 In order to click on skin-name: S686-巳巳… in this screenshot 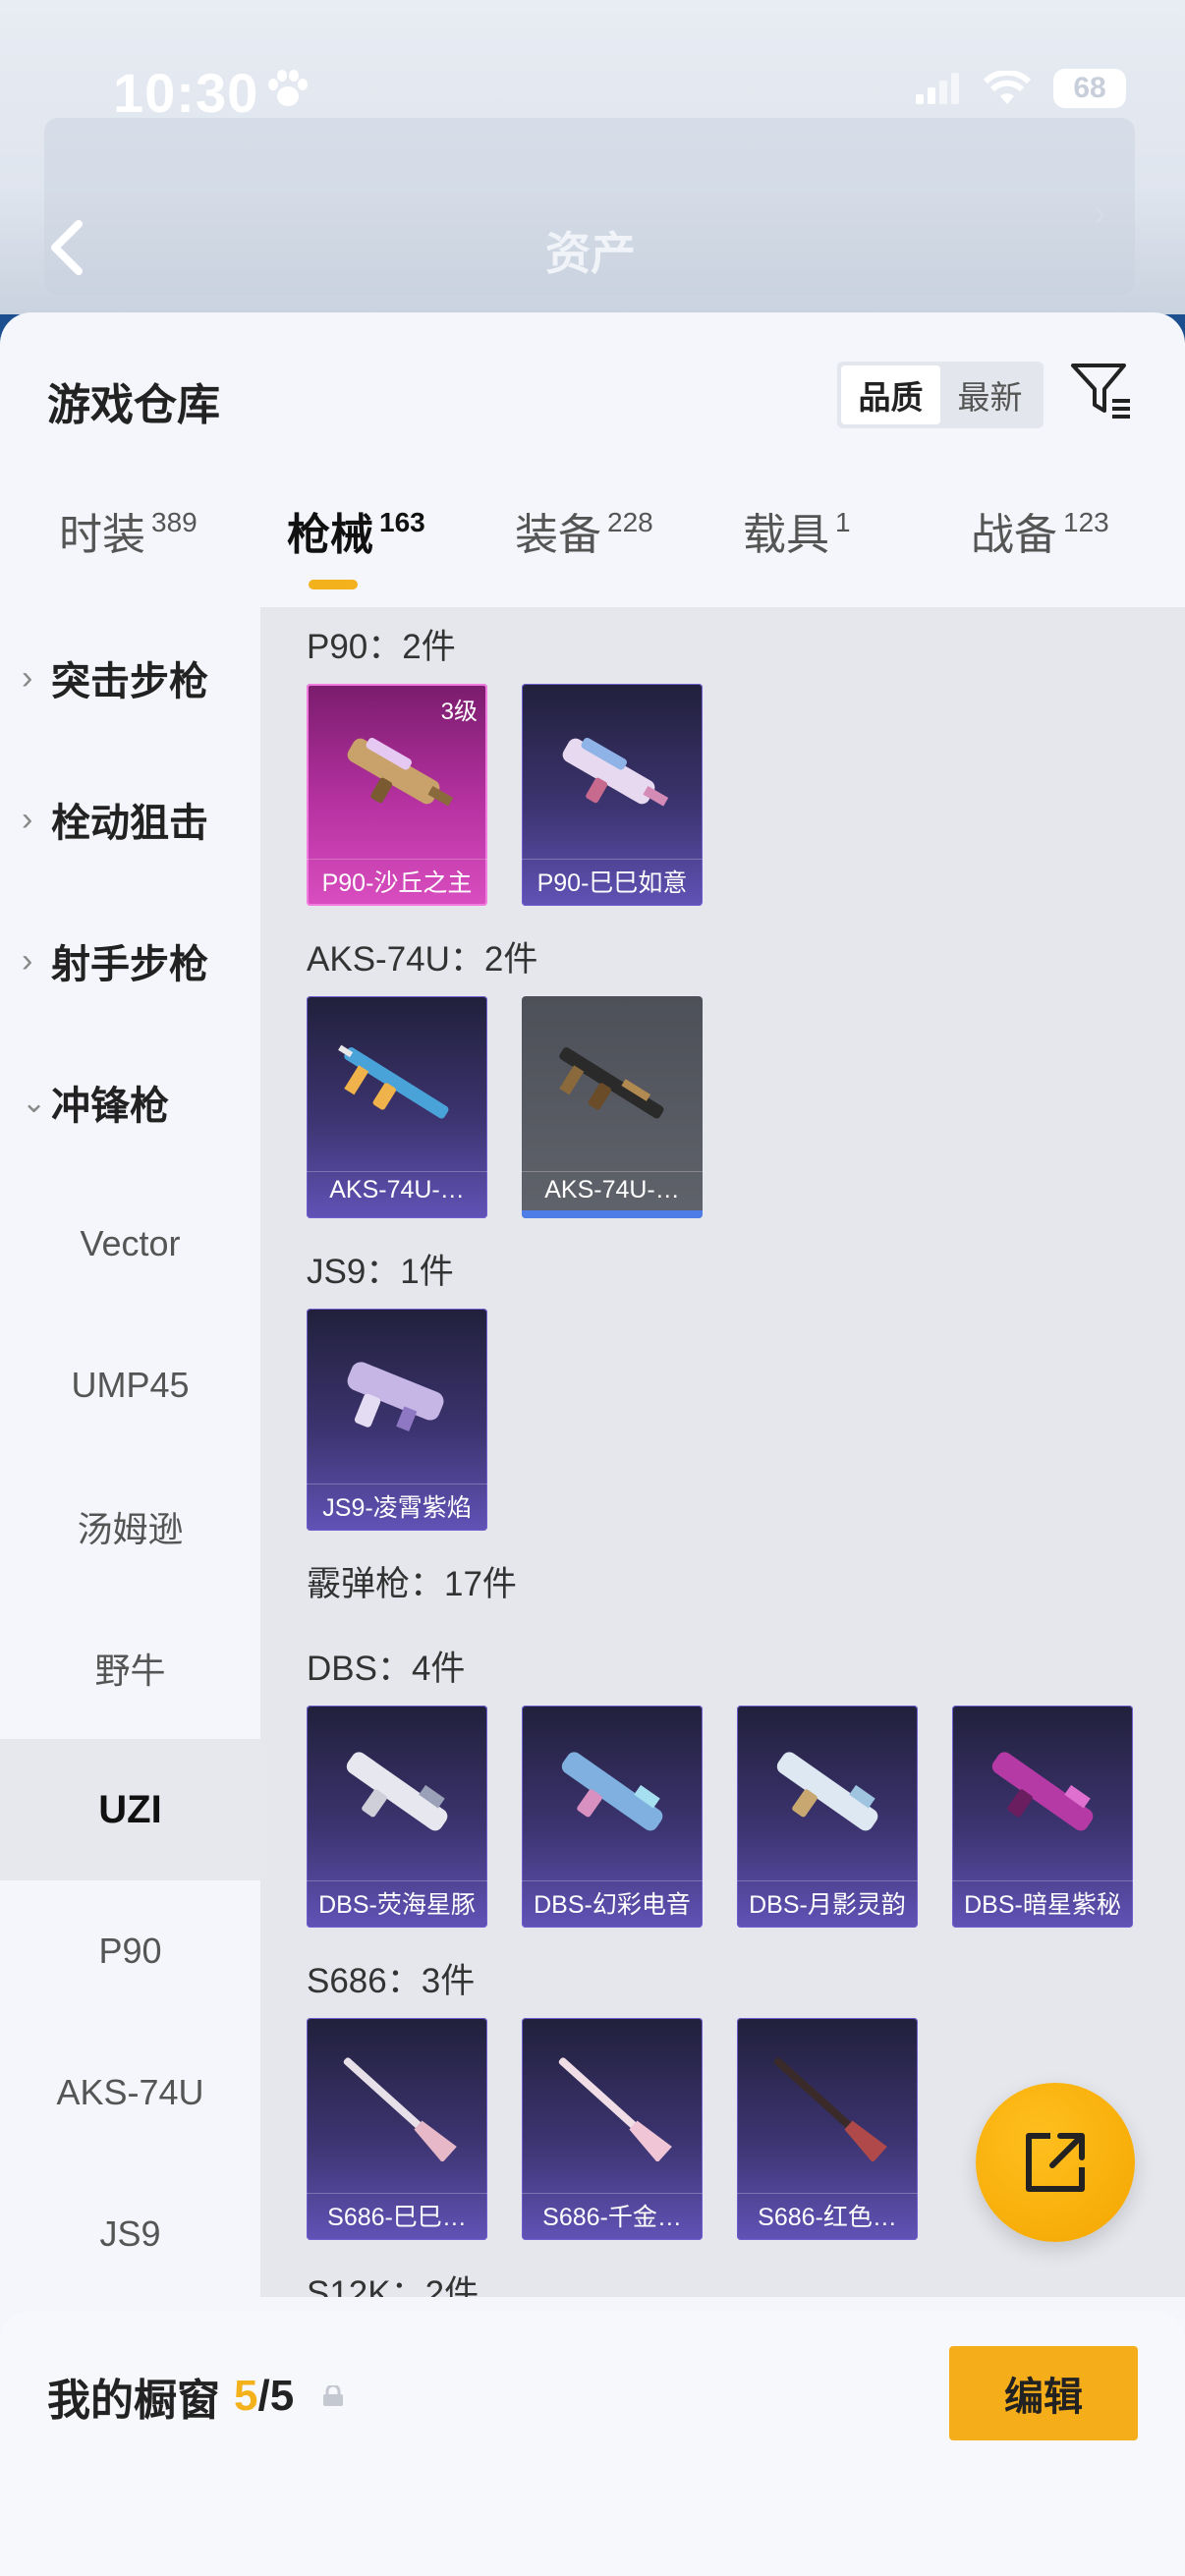, I will do `click(397, 2211)`.